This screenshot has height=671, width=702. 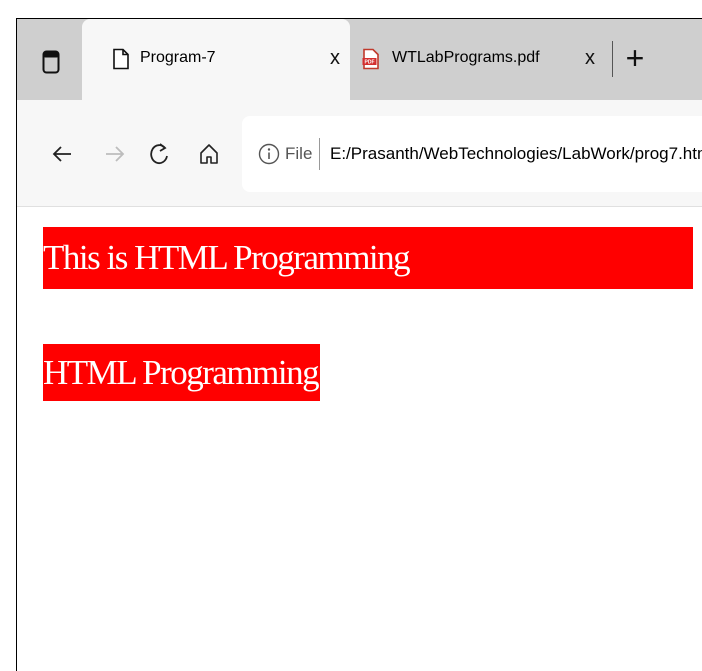 I want to click on home-button, so click(x=209, y=154).